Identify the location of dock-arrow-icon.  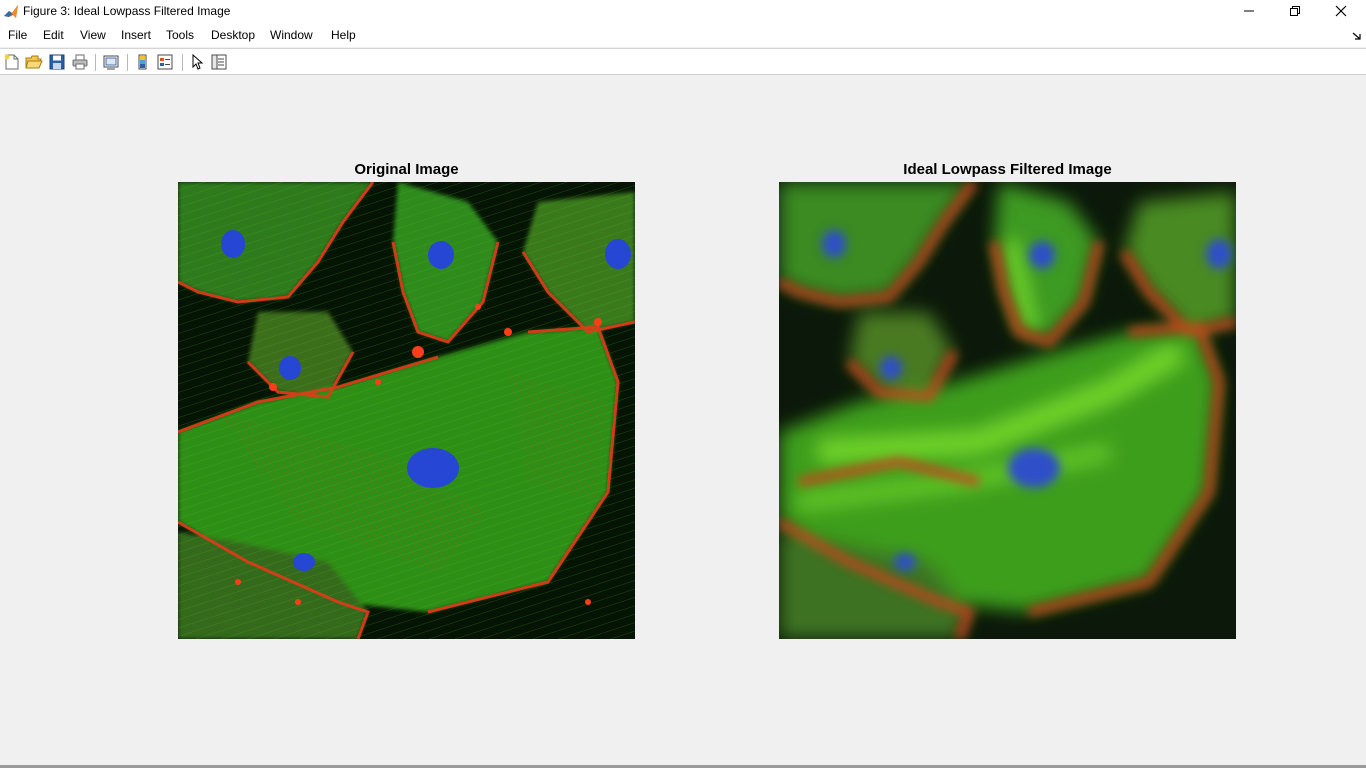
(1357, 36).